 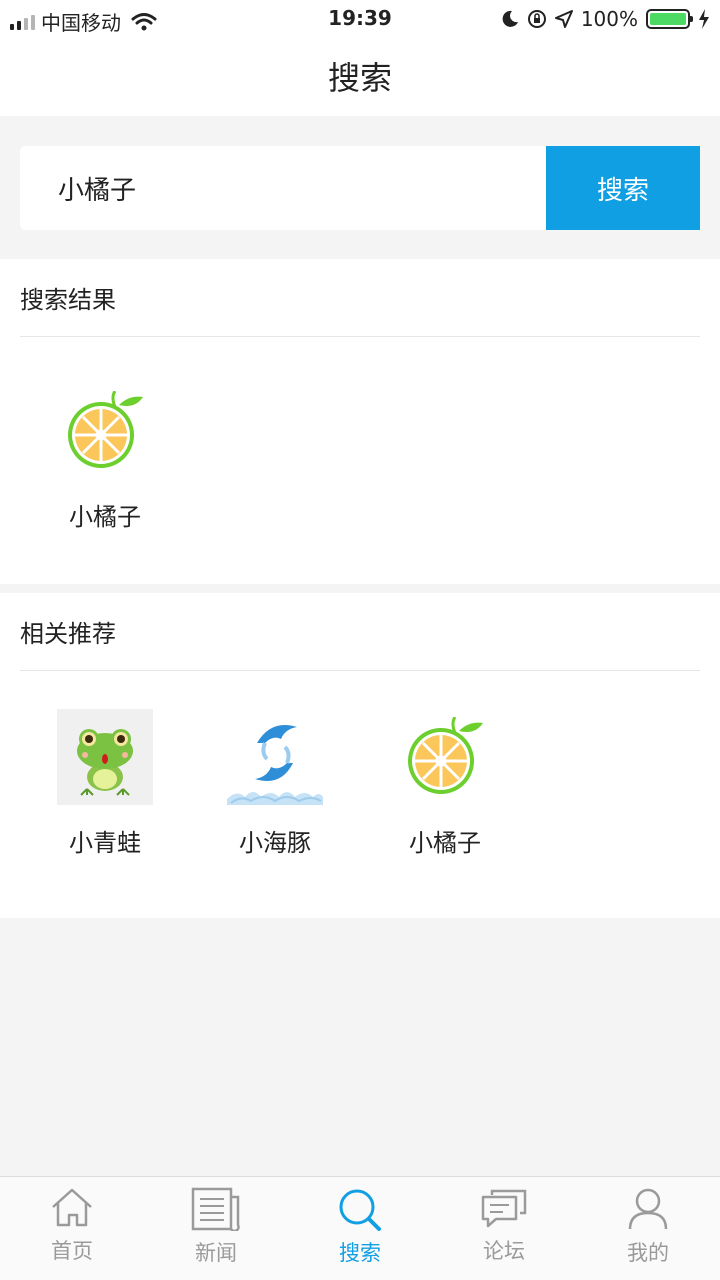 I want to click on recommend-item-label: 小海豚, so click(x=275, y=843).